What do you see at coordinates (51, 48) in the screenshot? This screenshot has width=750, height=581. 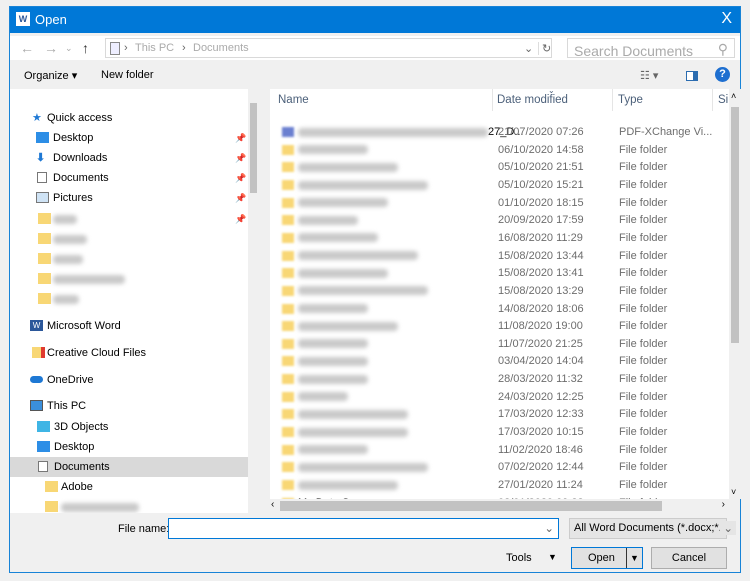 I see `forward-icon: →` at bounding box center [51, 48].